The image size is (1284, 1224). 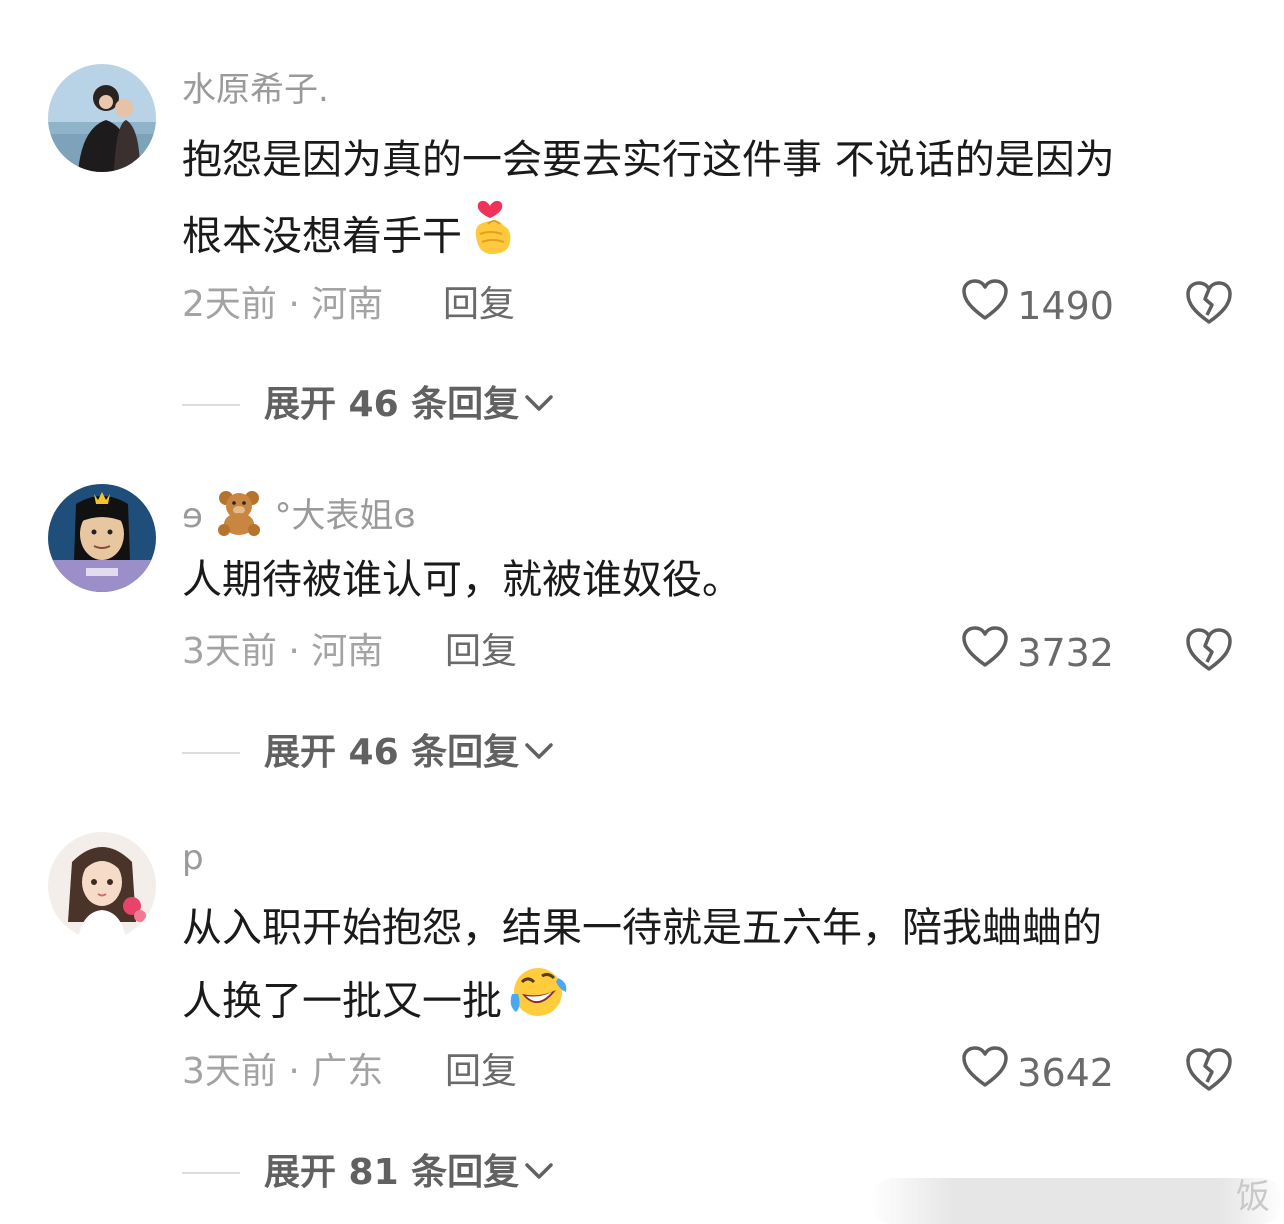 What do you see at coordinates (192, 516) in the screenshot?
I see `username-fragment: ɘ` at bounding box center [192, 516].